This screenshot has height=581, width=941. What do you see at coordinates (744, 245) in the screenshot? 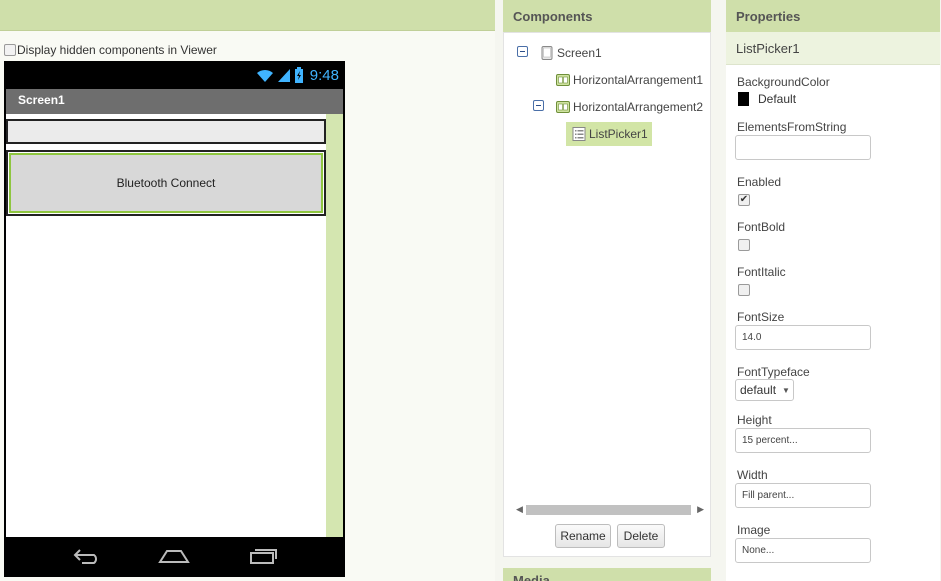
I see `font-bold-checkbox` at bounding box center [744, 245].